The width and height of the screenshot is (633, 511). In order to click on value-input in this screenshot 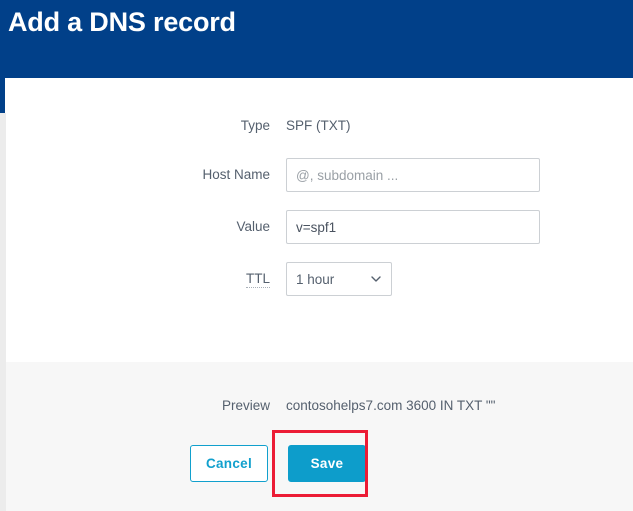, I will do `click(413, 227)`.